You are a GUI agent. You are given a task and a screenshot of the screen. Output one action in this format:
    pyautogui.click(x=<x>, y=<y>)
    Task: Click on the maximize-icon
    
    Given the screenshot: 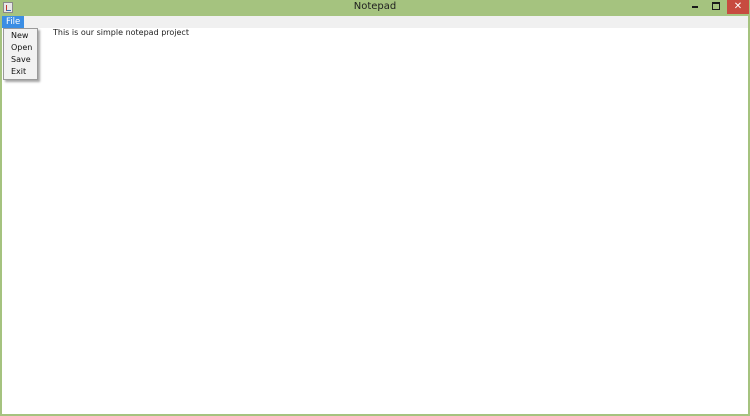 What is the action you would take?
    pyautogui.click(x=716, y=5)
    